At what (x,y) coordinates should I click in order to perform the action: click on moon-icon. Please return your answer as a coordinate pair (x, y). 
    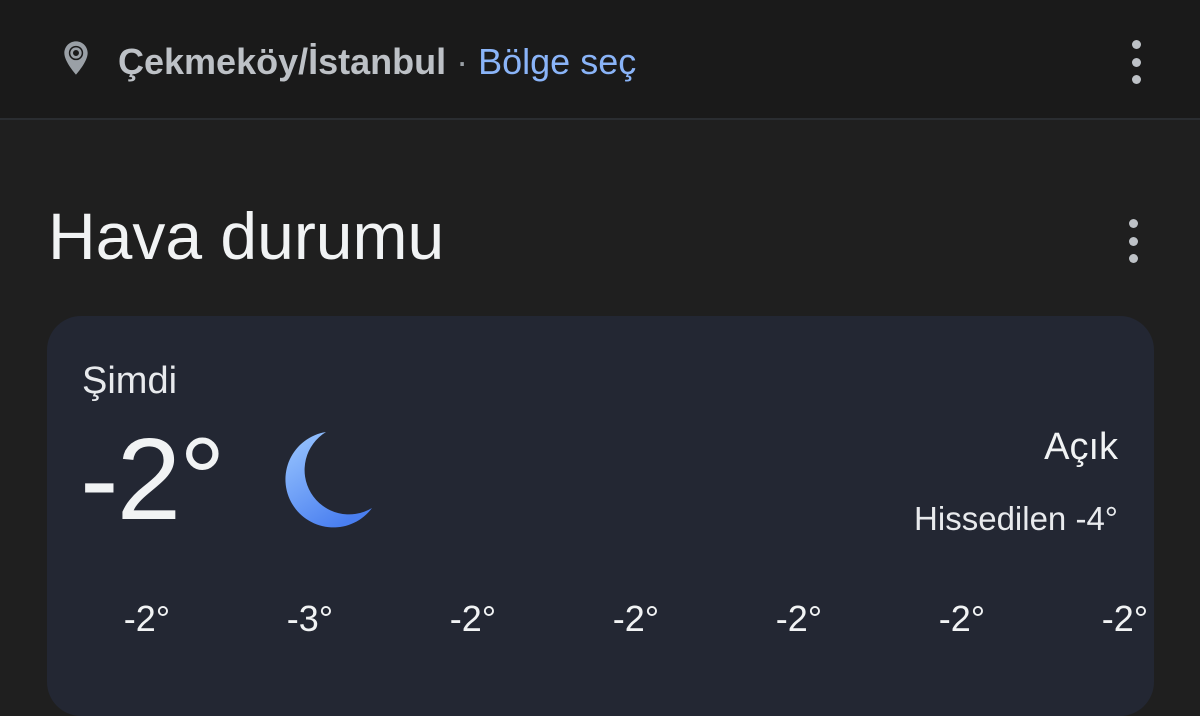
    Looking at the image, I should click on (328, 480).